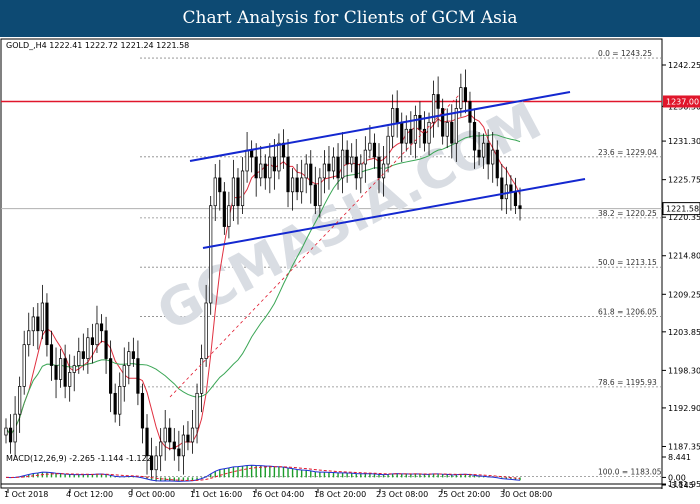 Image resolution: width=700 pixels, height=504 pixels. What do you see at coordinates (682, 209) in the screenshot?
I see `current-price-label: 1221.58` at bounding box center [682, 209].